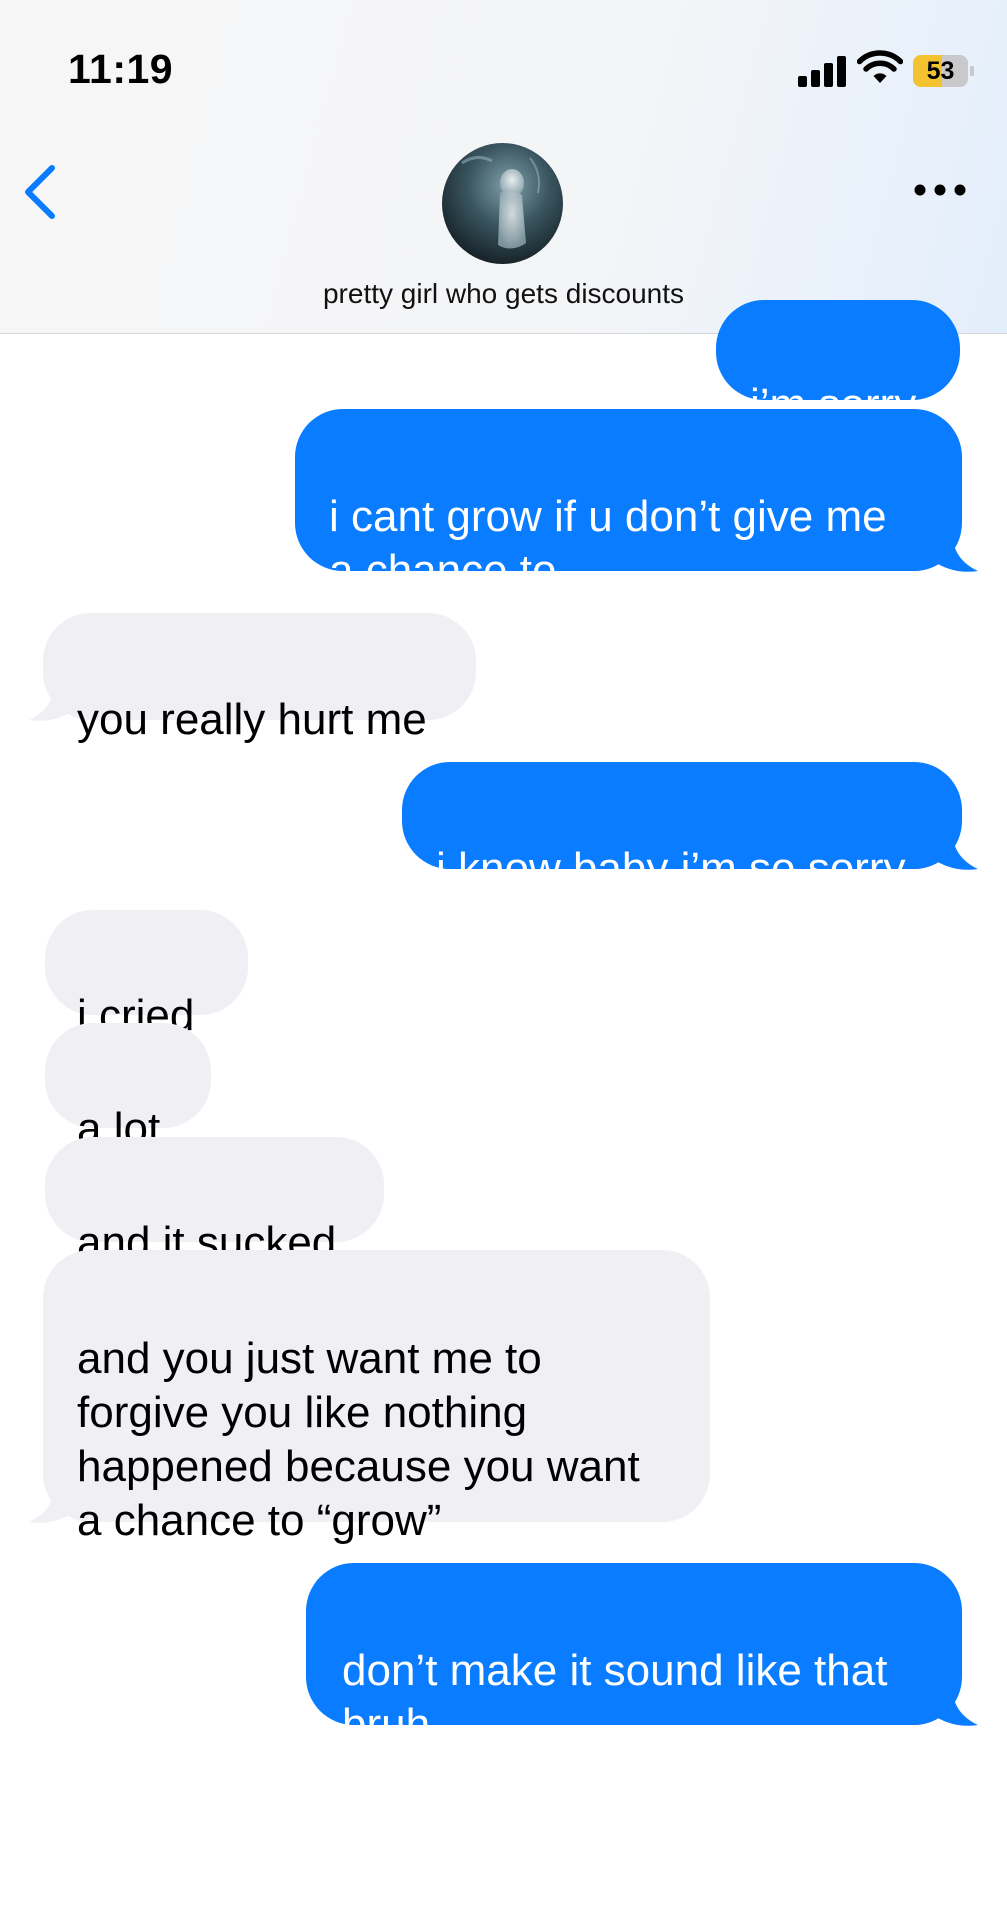  Describe the element at coordinates (259, 678) in the screenshot. I see `message-bubble-received: you really hurt me` at that location.